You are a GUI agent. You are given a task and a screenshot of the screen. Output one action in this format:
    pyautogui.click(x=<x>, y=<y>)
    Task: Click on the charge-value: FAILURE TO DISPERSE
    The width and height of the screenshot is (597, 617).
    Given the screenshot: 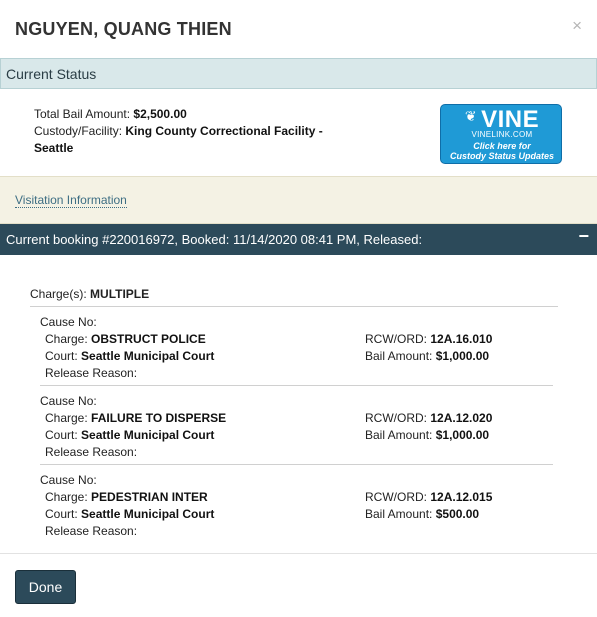 What is the action you would take?
    pyautogui.click(x=159, y=418)
    